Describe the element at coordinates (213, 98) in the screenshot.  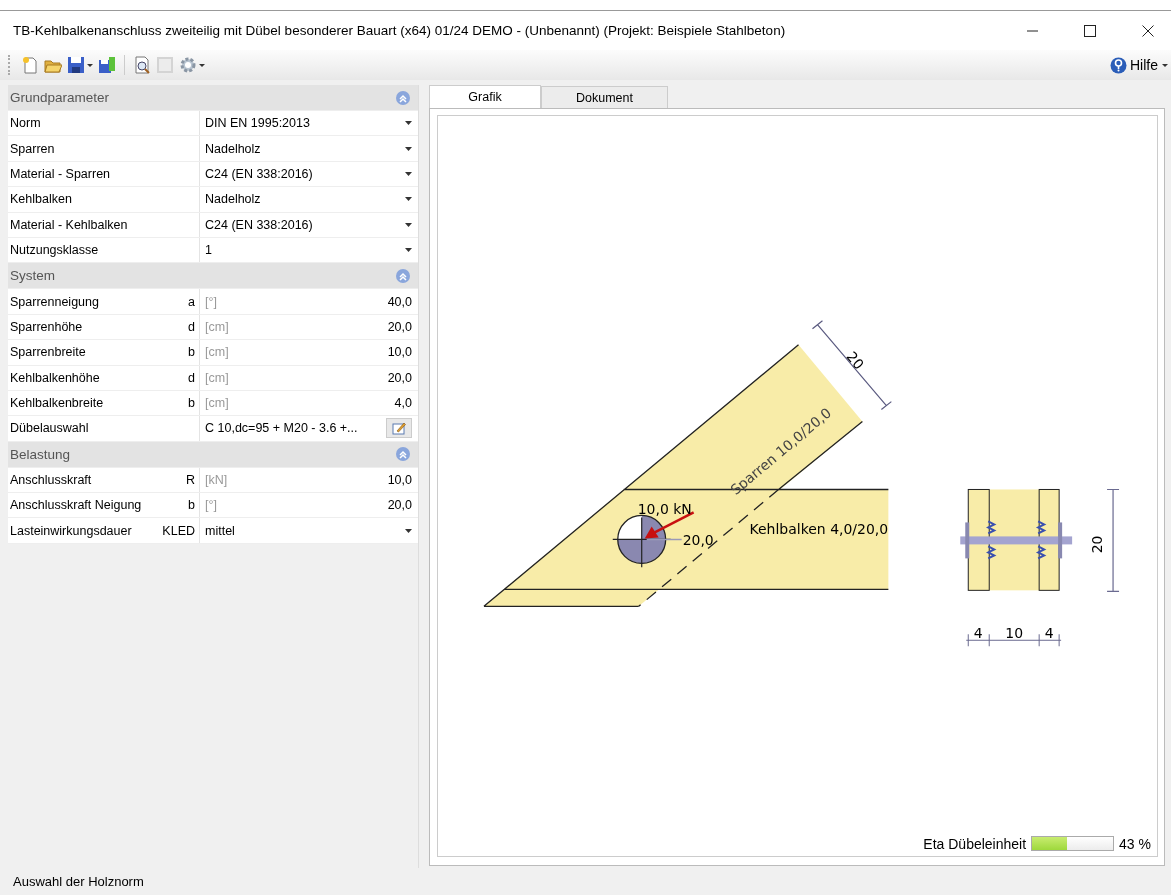
I see `section-header: Grundparameter` at that location.